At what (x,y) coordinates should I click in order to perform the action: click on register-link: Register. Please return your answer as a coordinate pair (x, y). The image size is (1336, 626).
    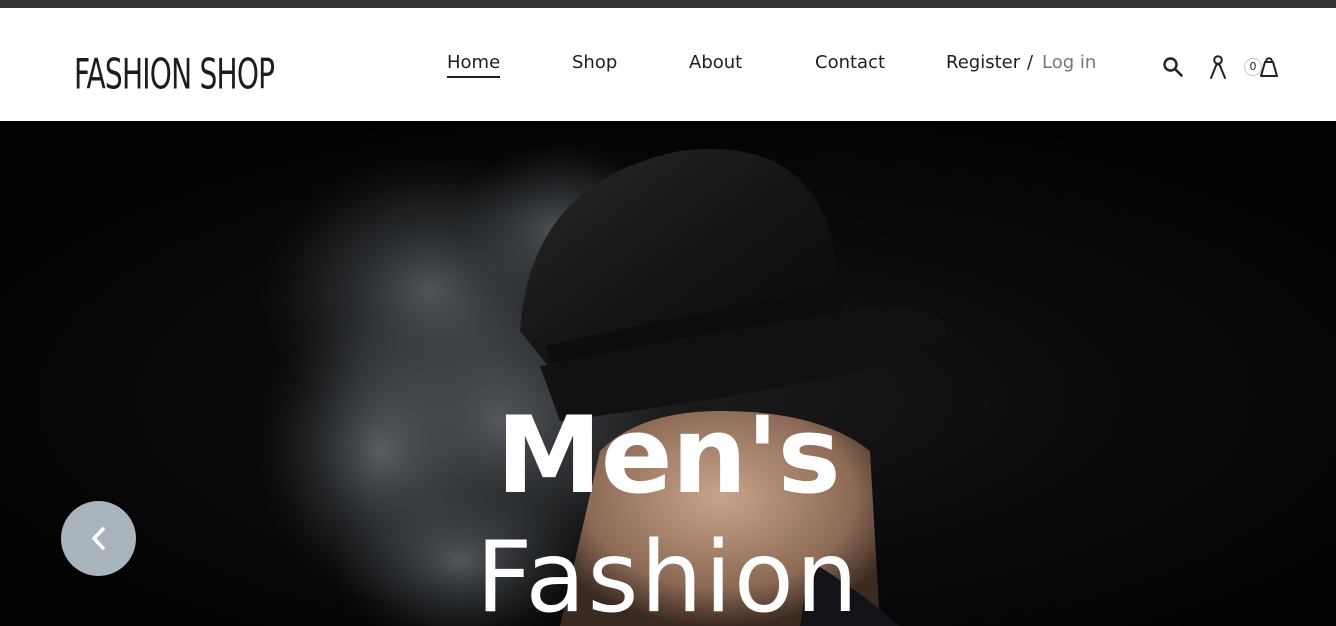
    Looking at the image, I should click on (983, 63).